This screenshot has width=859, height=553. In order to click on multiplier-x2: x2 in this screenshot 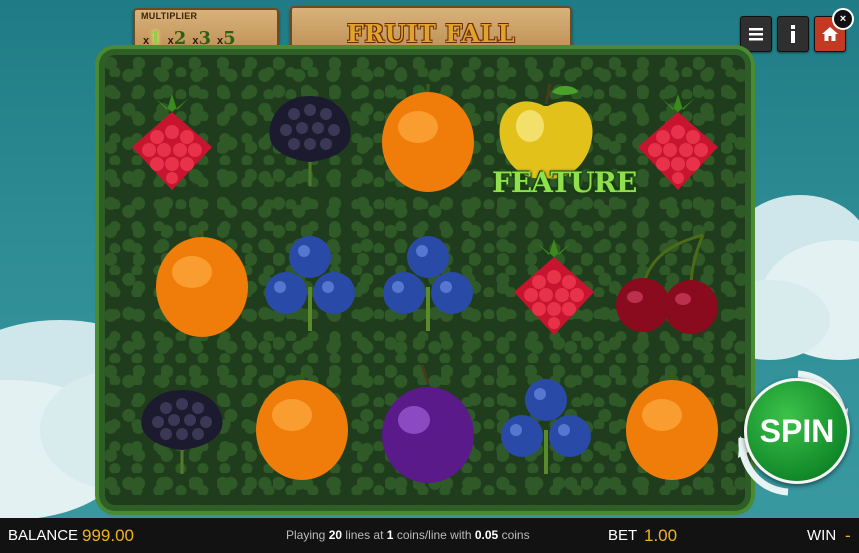, I will do `click(177, 38)`.